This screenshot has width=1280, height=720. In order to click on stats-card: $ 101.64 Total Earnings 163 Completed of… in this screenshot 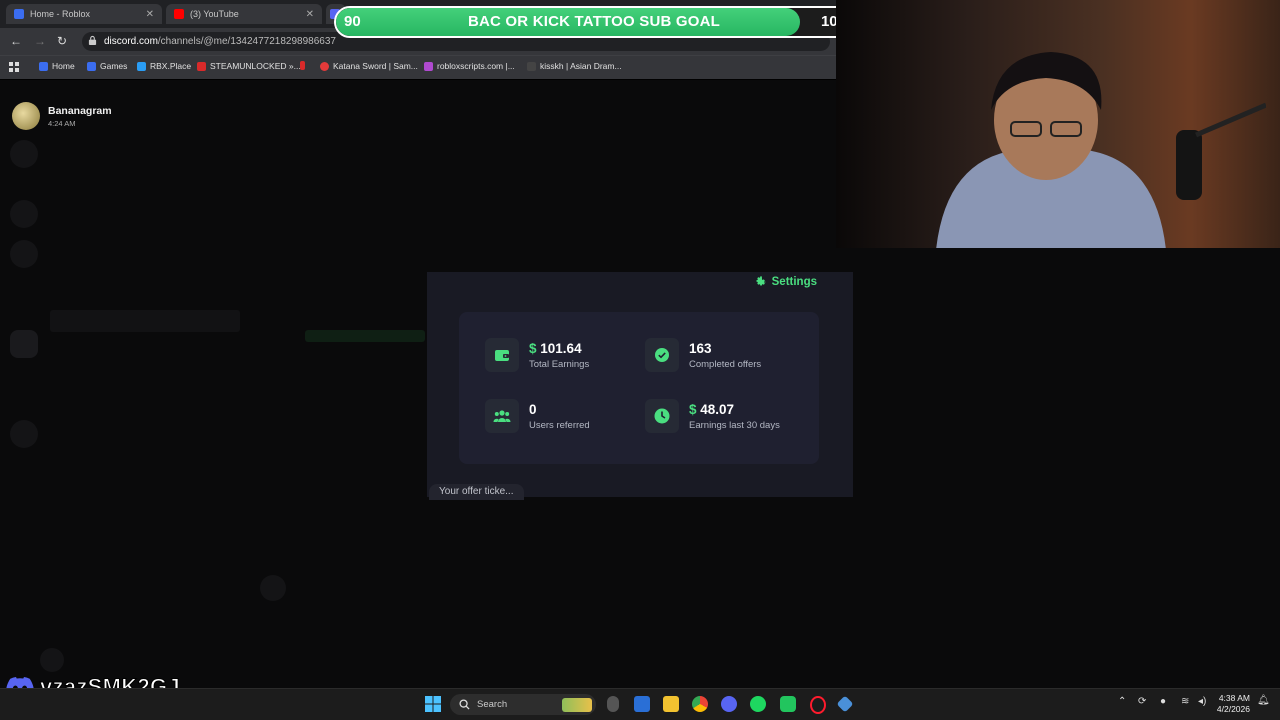, I will do `click(639, 388)`.